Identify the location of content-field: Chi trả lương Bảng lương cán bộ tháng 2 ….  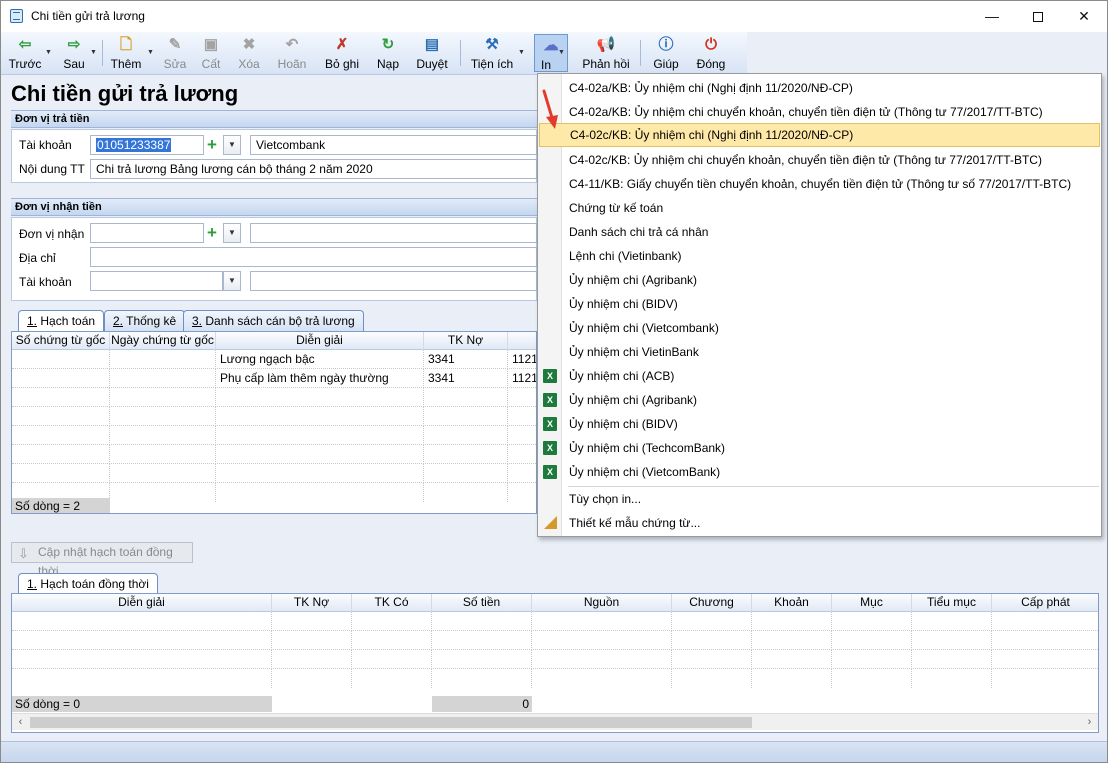
(313, 169).